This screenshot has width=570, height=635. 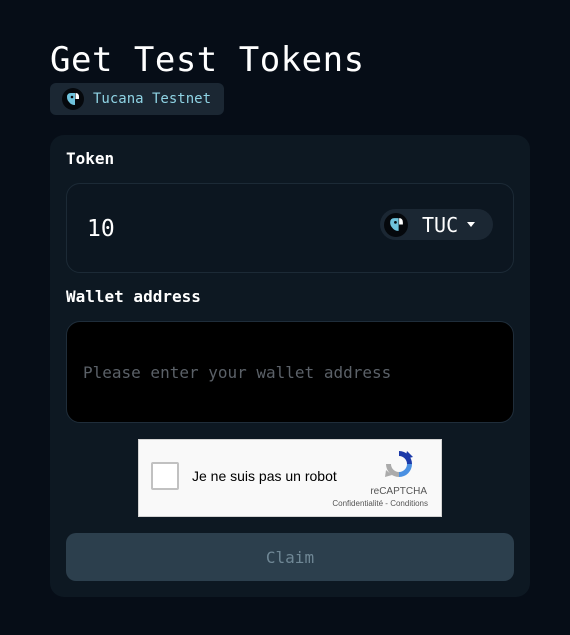 I want to click on recaptcha-logo-icon, so click(x=399, y=464).